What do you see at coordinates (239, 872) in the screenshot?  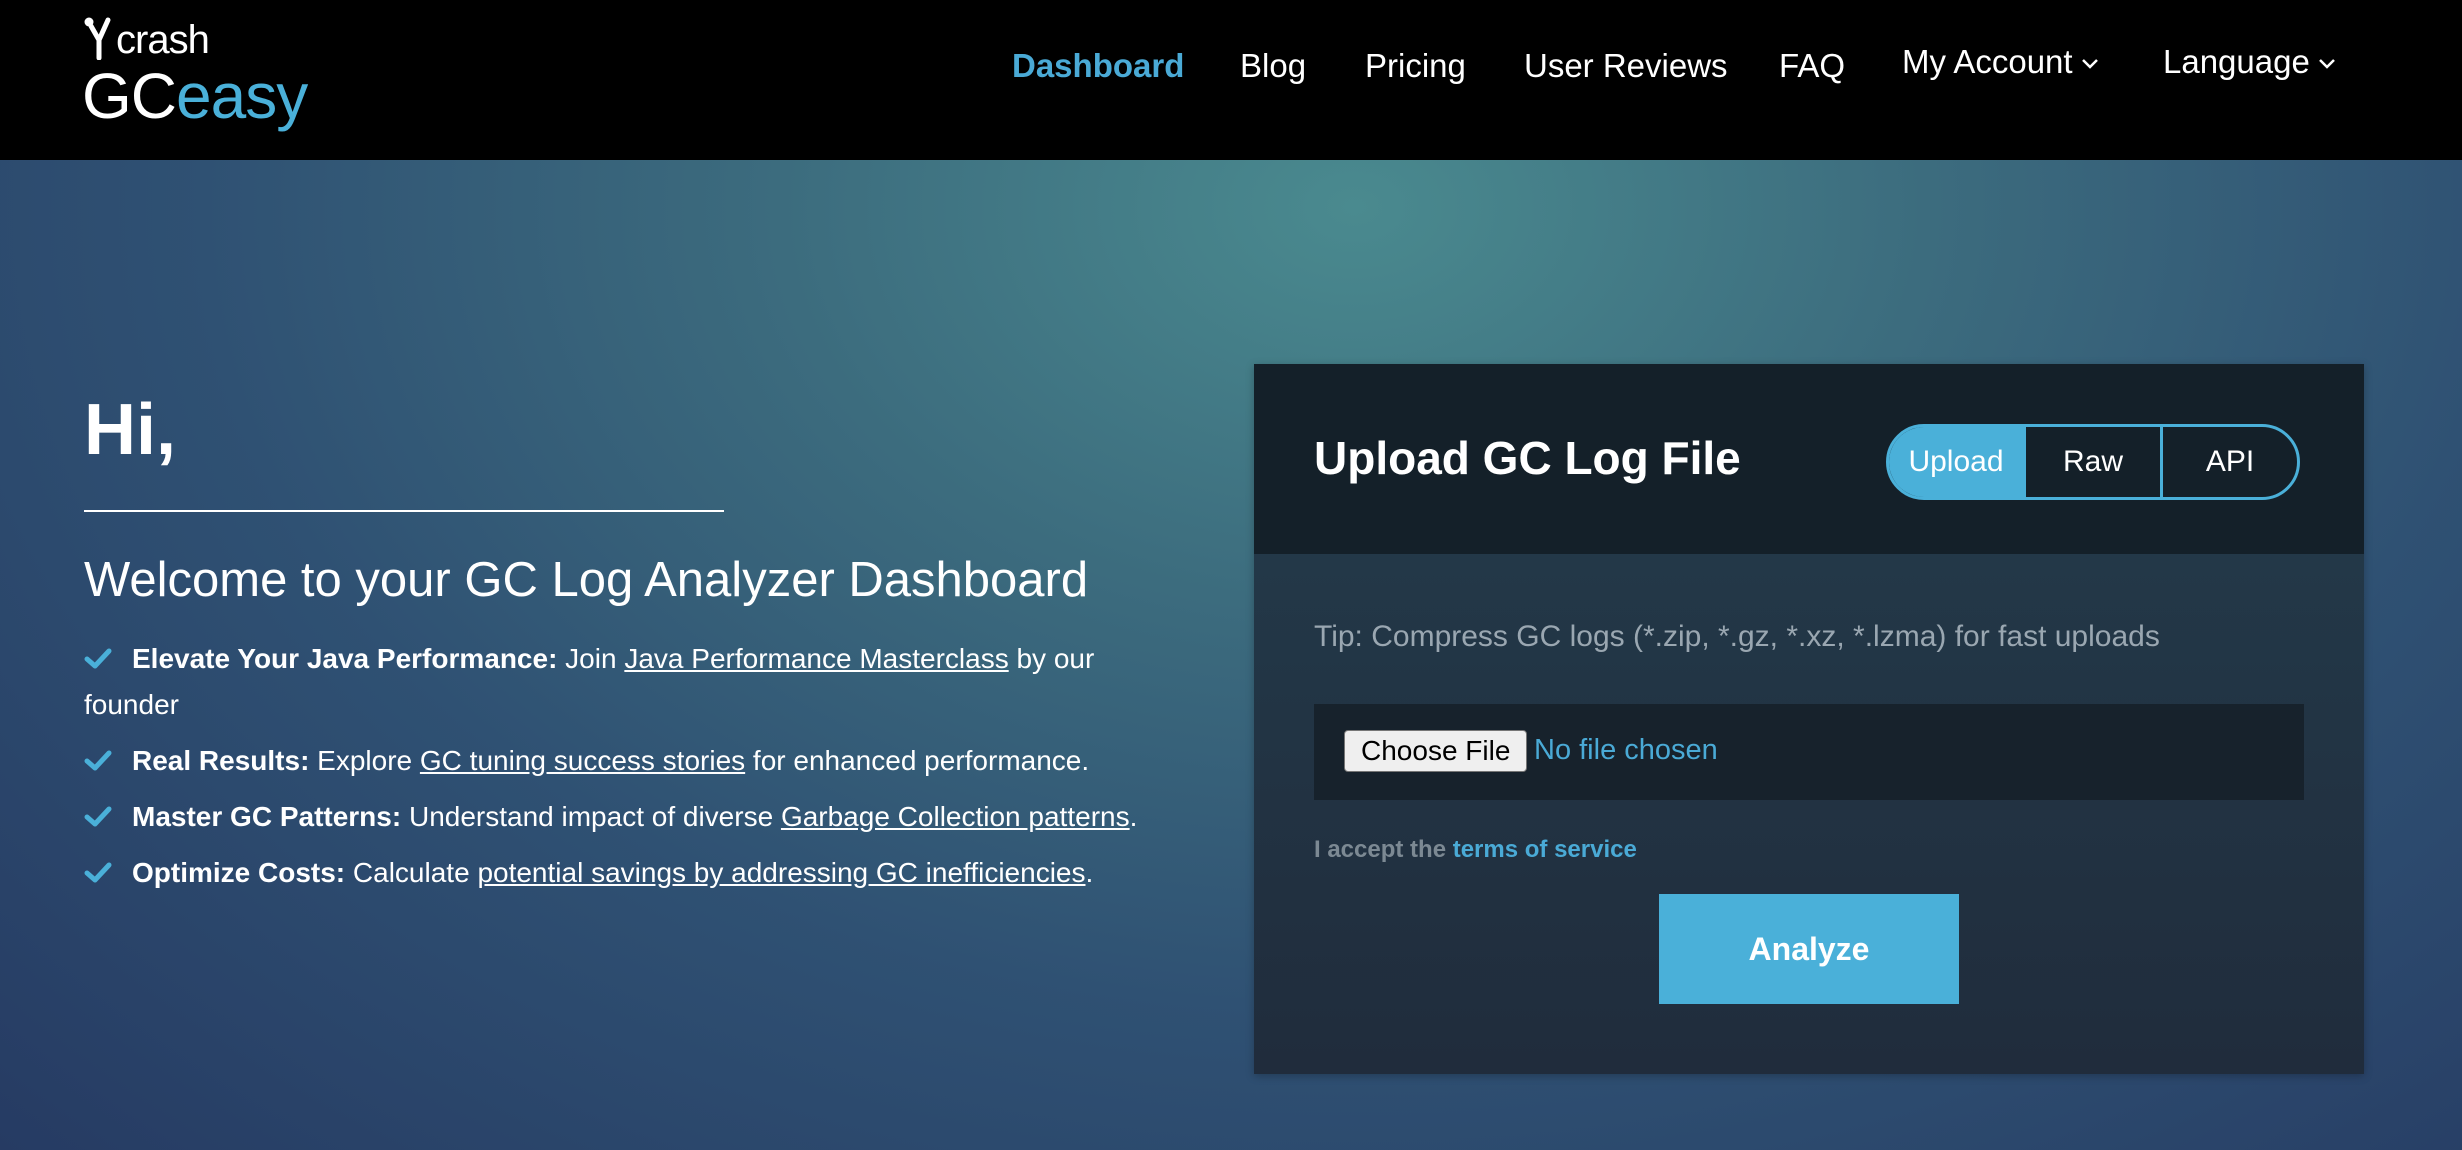 I see `feature-title: Optimize Costs:` at bounding box center [239, 872].